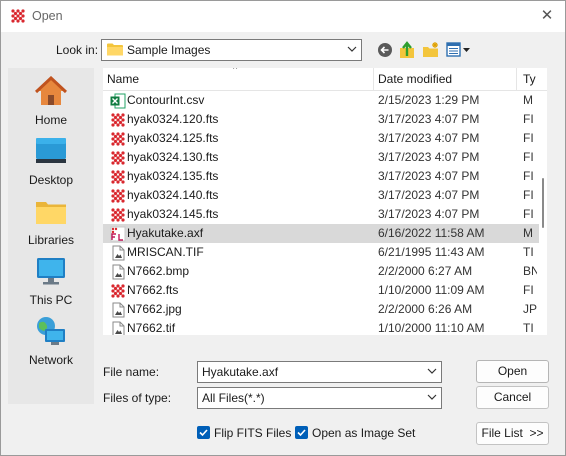 The height and width of the screenshot is (456, 566). What do you see at coordinates (51, 271) in the screenshot?
I see `this-pc-icon` at bounding box center [51, 271].